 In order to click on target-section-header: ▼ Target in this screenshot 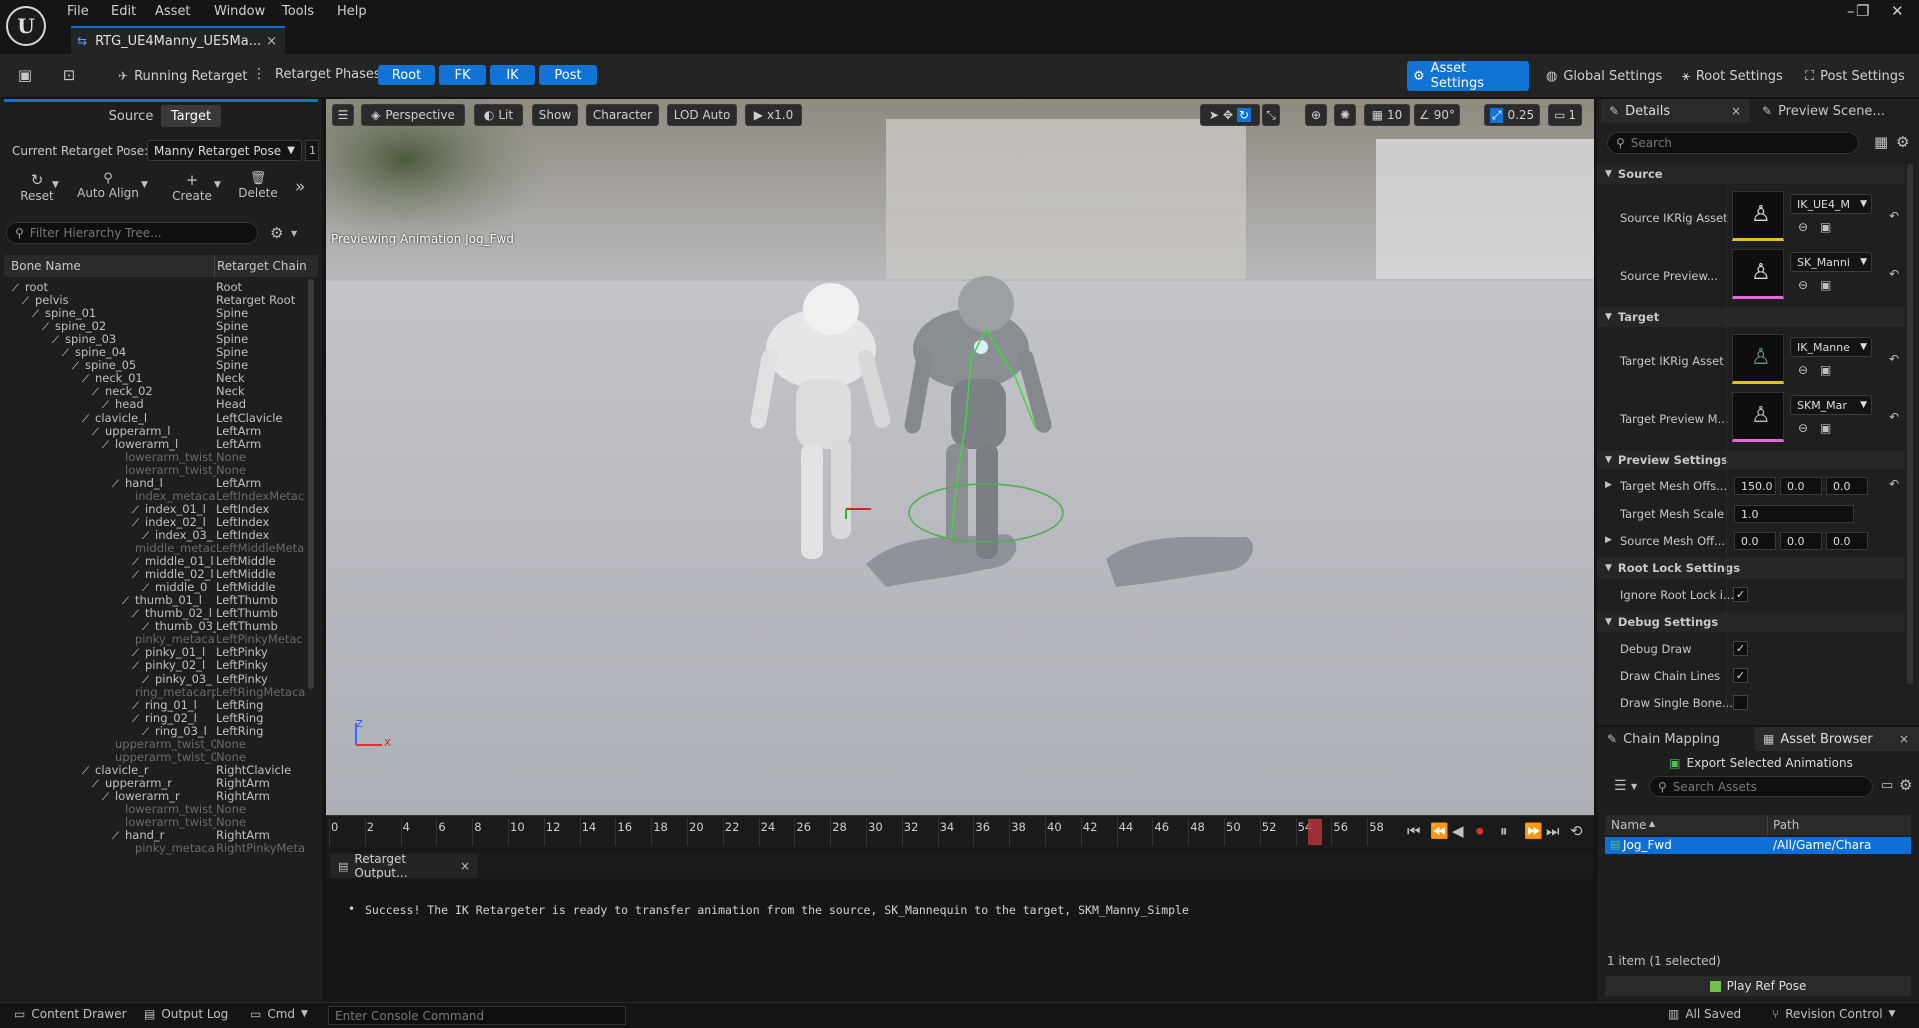, I will do `click(1751, 317)`.